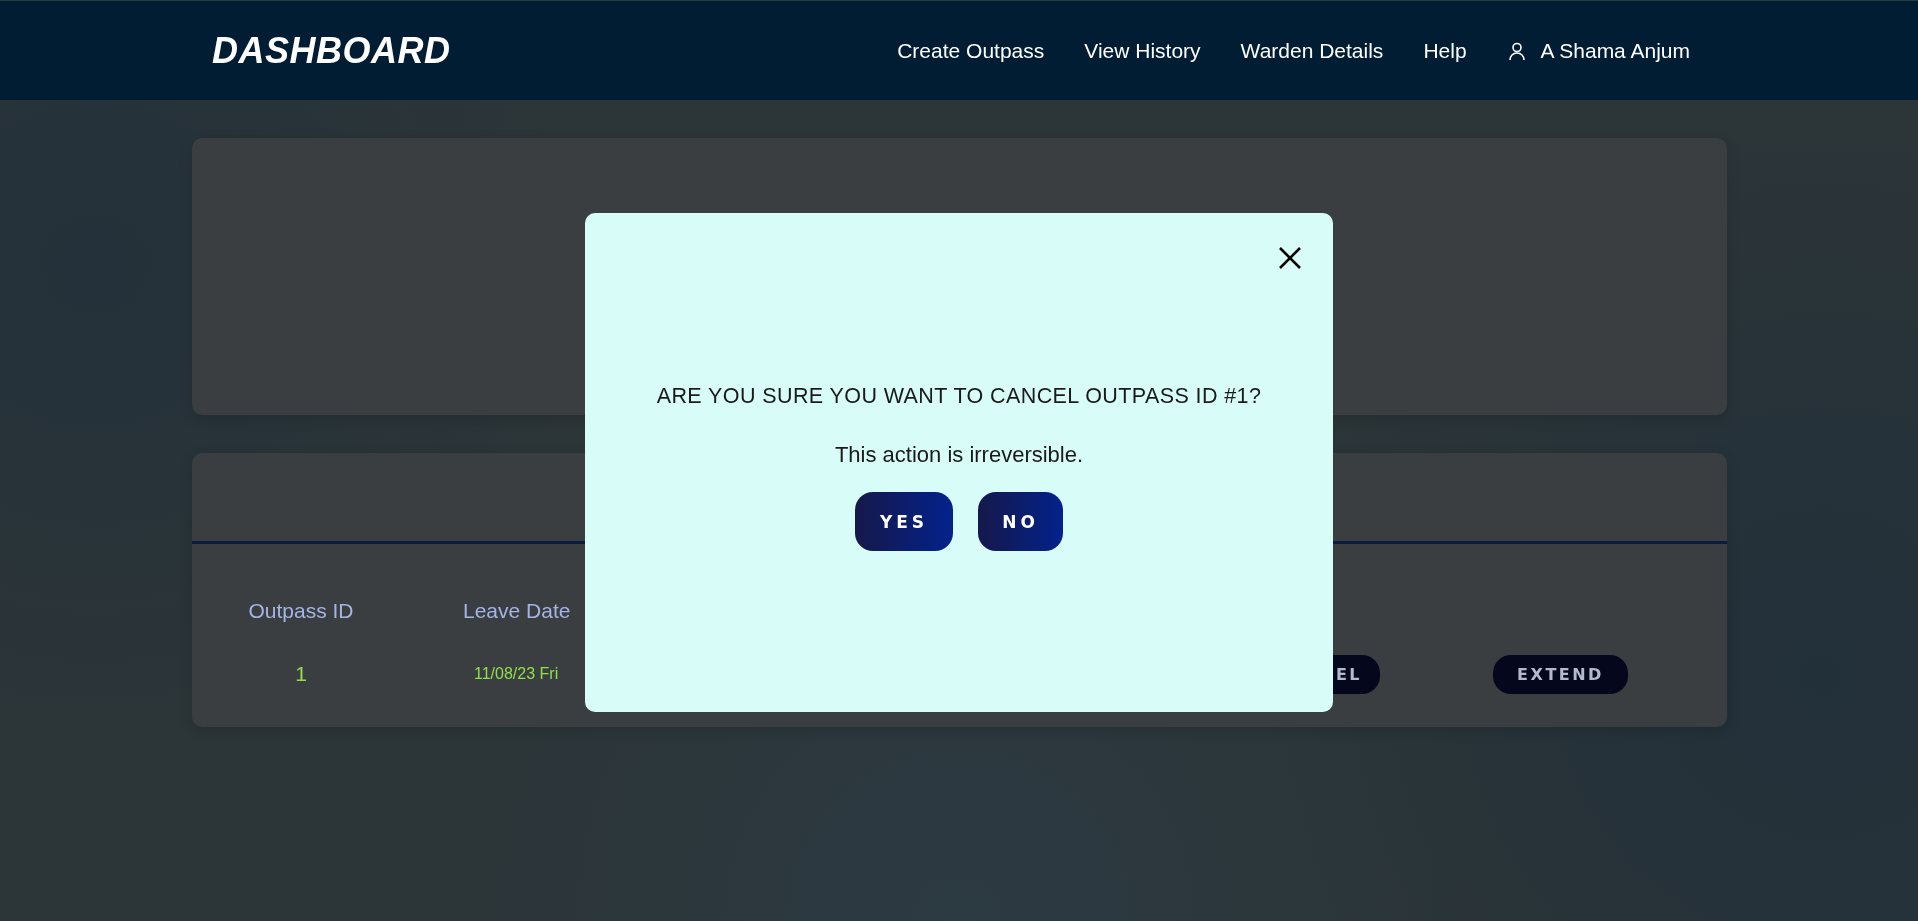 The width and height of the screenshot is (1918, 921). What do you see at coordinates (1312, 50) in the screenshot?
I see `nav-link: Warden Details` at bounding box center [1312, 50].